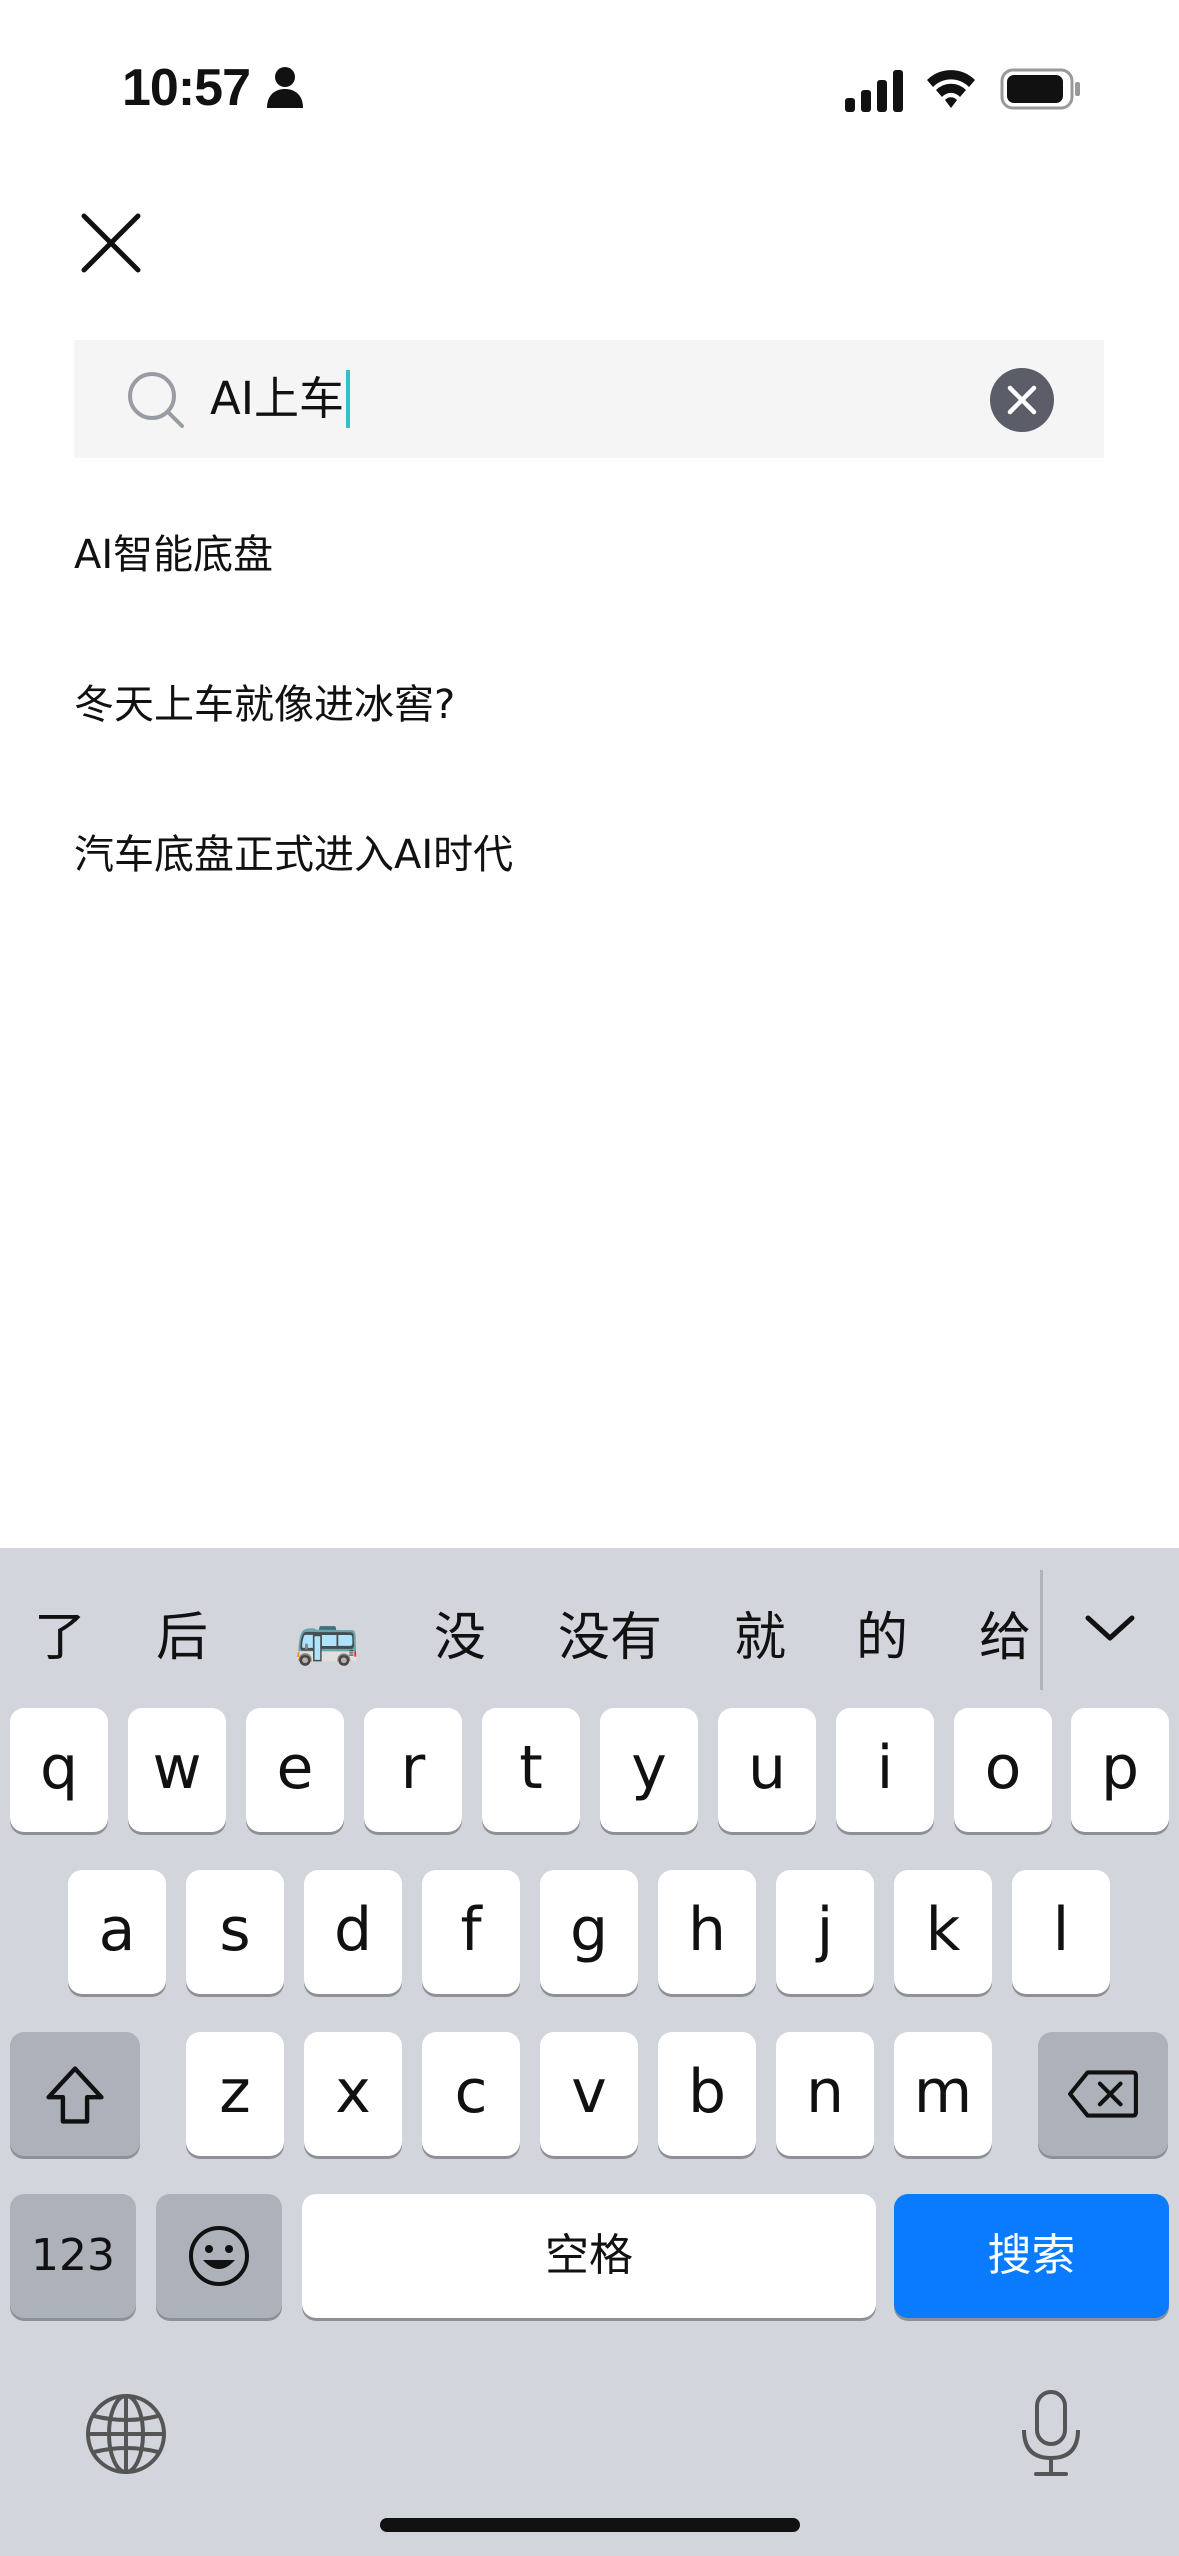  Describe the element at coordinates (707, 2094) in the screenshot. I see `key-b: b` at that location.